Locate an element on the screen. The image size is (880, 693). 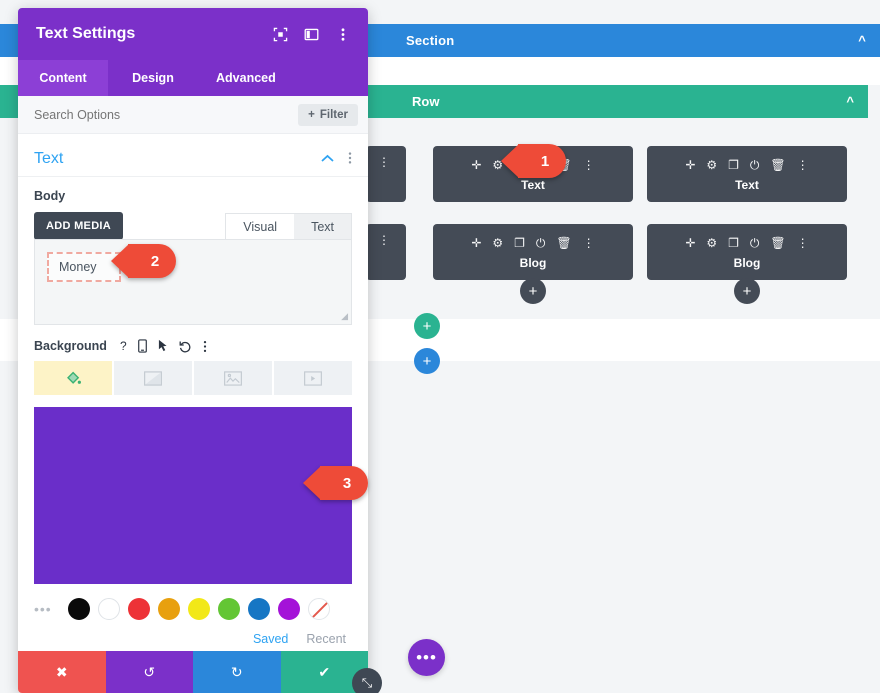
background-color-tab is located at coordinates (74, 378).